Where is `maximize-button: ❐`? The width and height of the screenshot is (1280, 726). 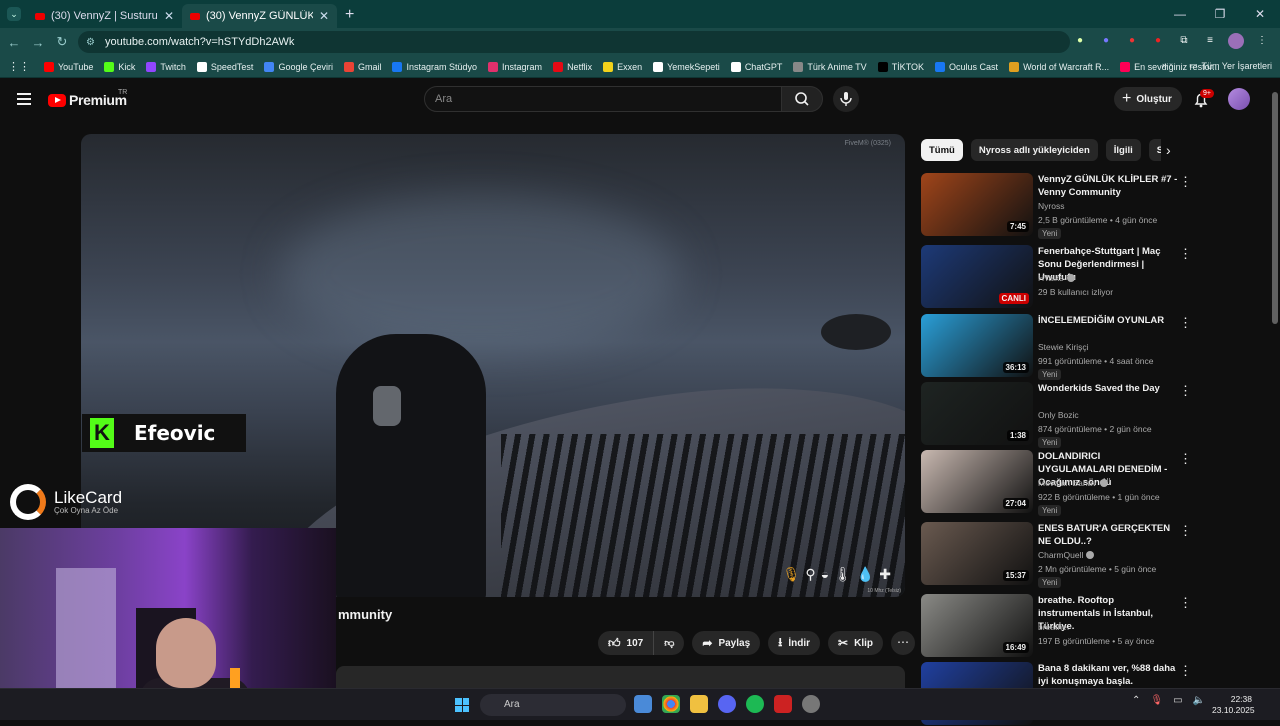
maximize-button: ❐ is located at coordinates (1220, 14).